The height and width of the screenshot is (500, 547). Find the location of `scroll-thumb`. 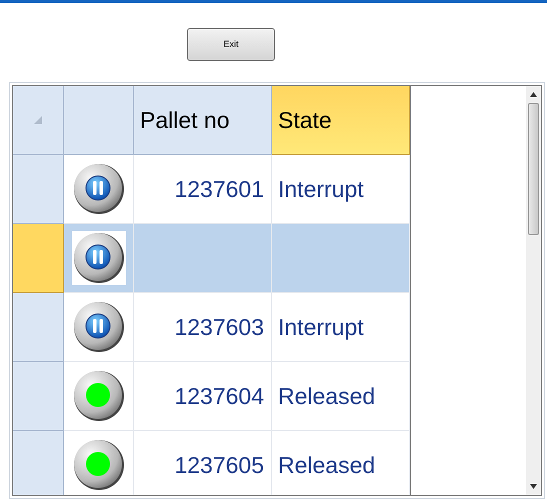

scroll-thumb is located at coordinates (533, 169).